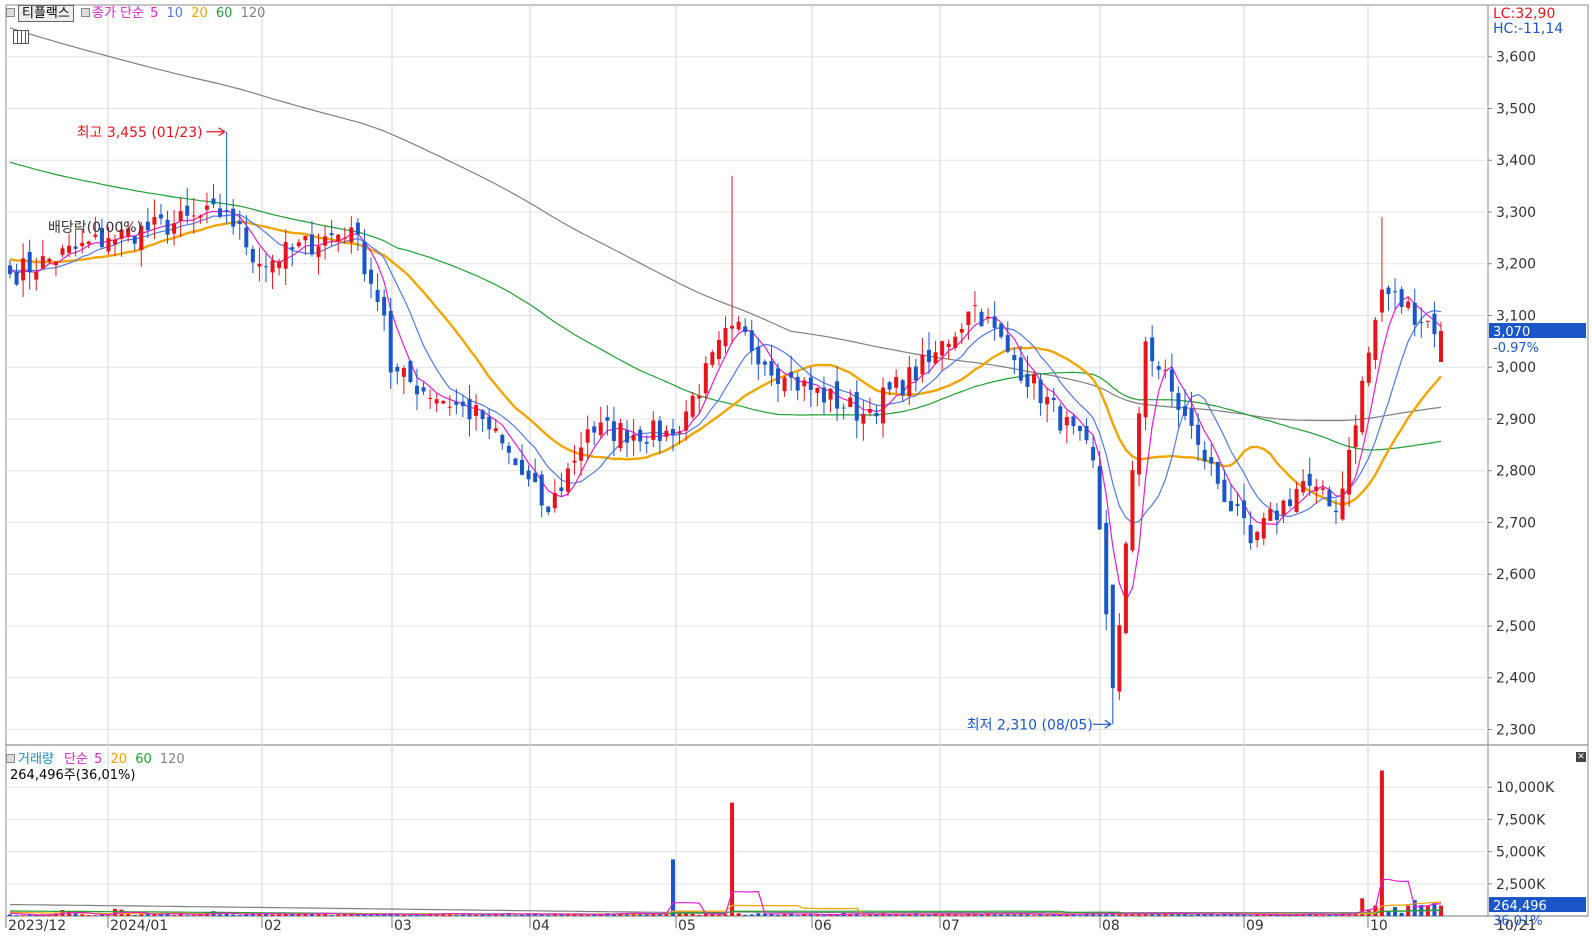  I want to click on x-tick-label: 2024/01, so click(139, 926).